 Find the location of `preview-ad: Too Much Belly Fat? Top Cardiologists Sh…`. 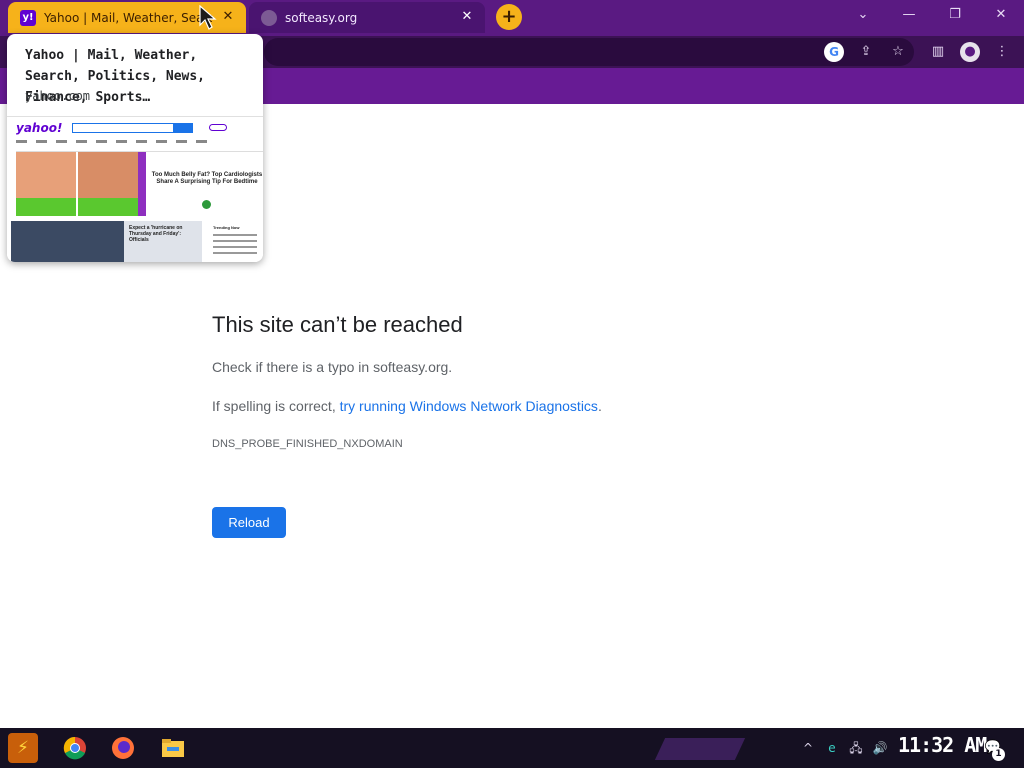

preview-ad: Too Much Belly Fat? Top Cardiologists Sh… is located at coordinates (139, 183).